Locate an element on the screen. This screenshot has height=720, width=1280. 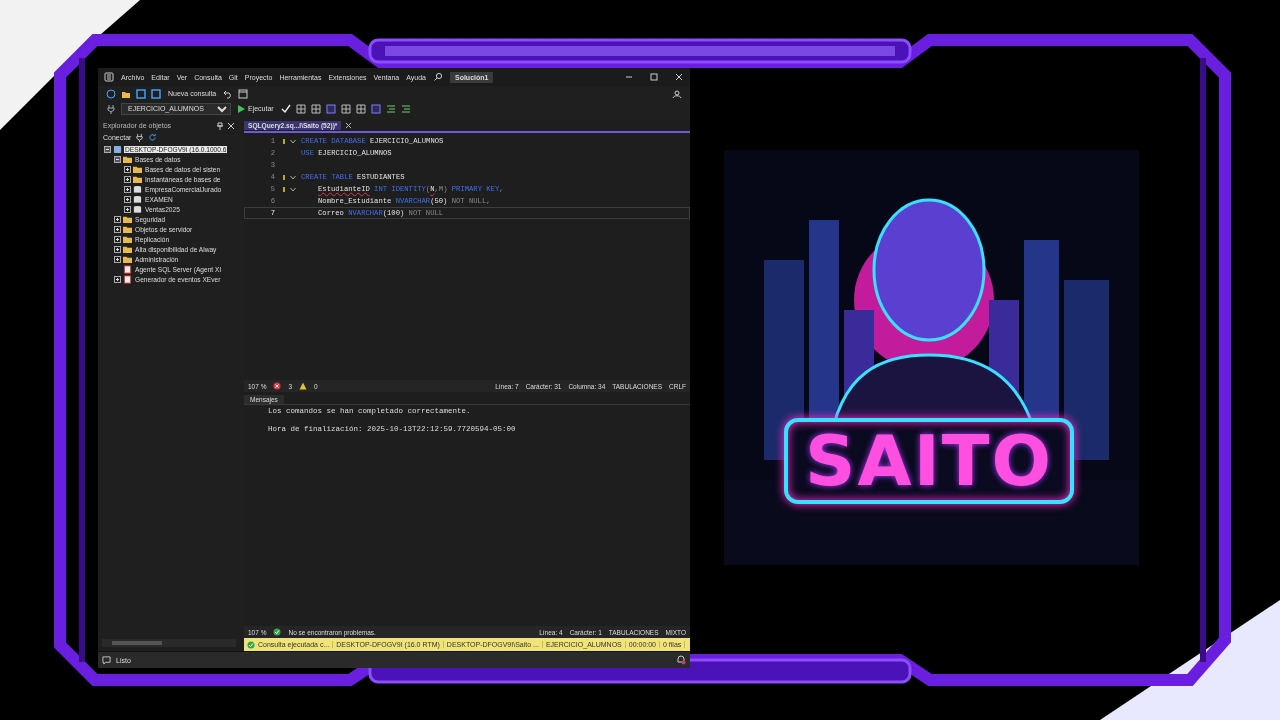
search-icon is located at coordinates (437, 77).